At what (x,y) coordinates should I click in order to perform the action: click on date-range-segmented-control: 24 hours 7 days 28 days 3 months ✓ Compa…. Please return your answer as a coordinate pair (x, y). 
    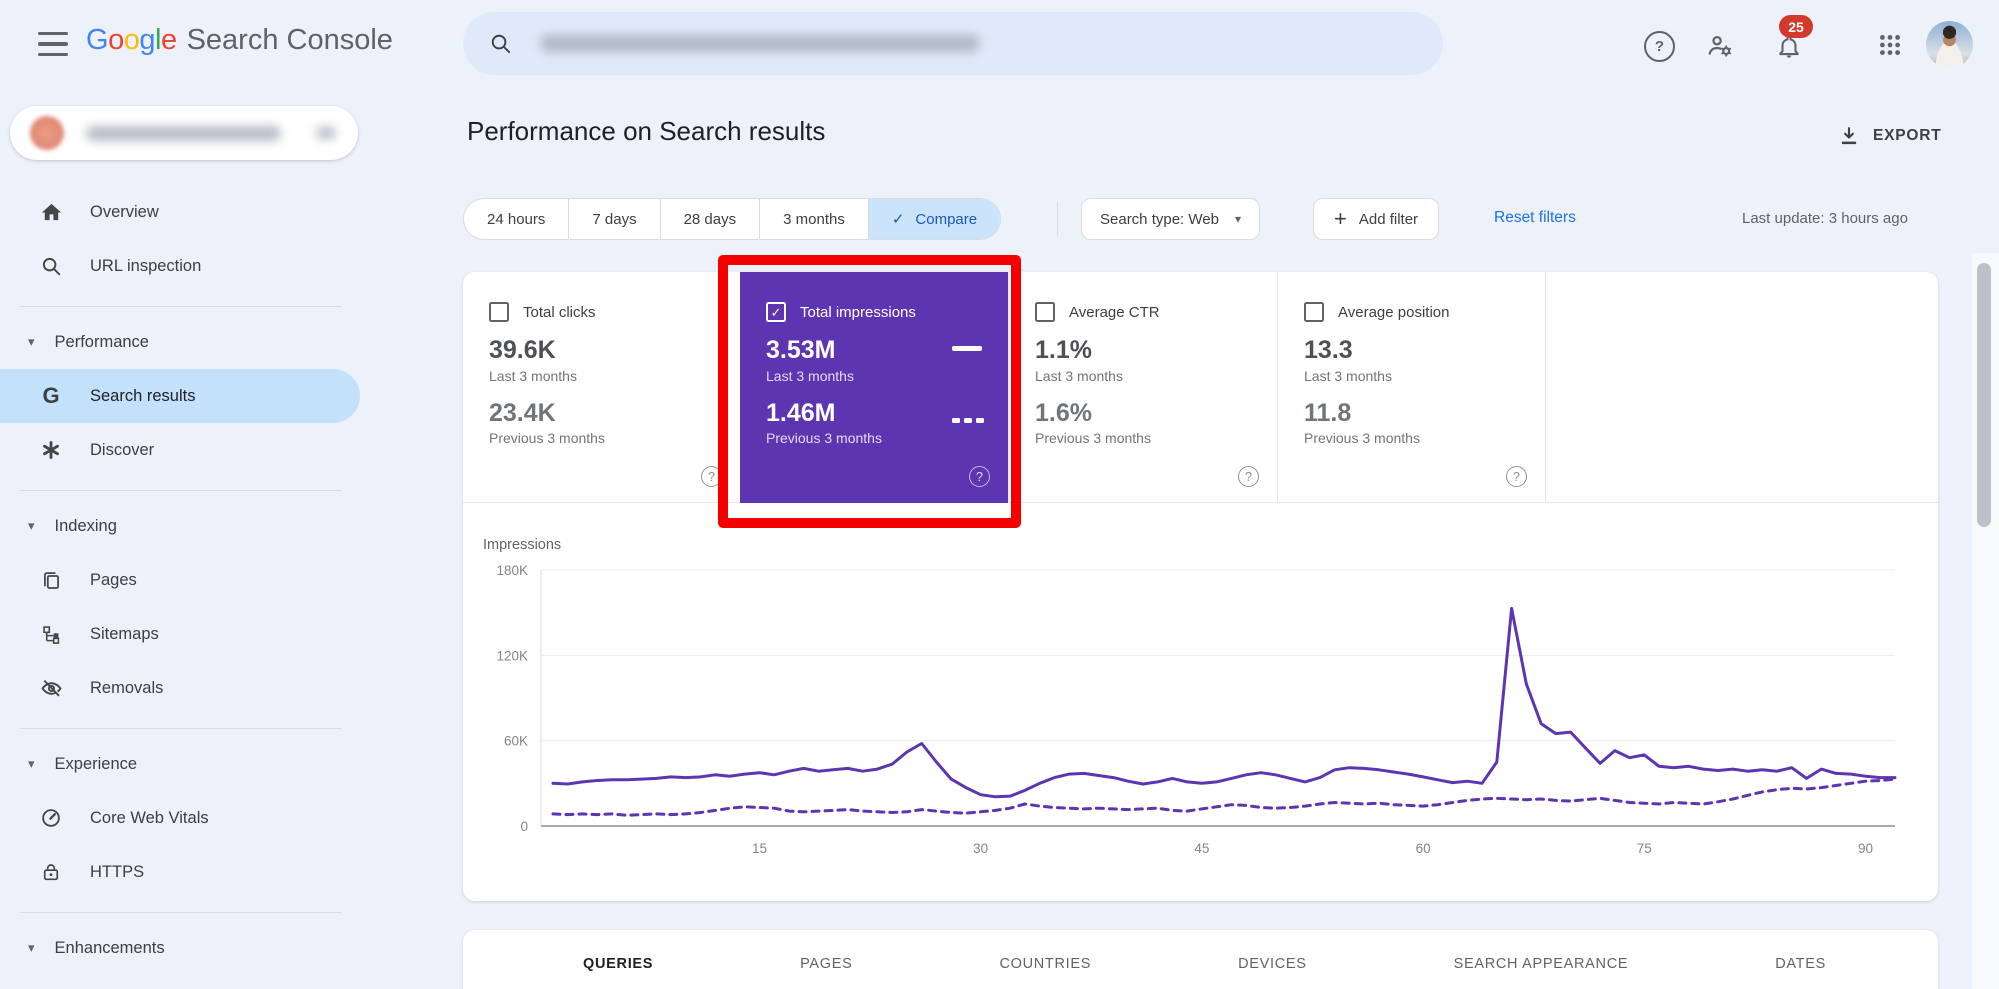
    Looking at the image, I should click on (732, 219).